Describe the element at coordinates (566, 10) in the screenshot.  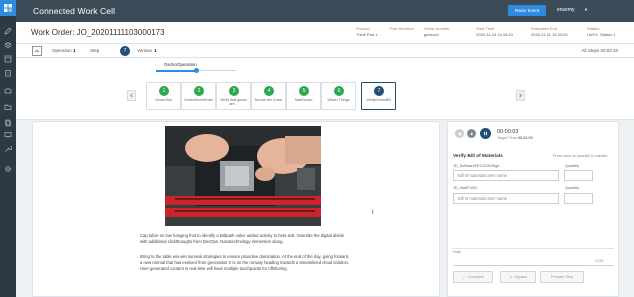
I see `user-menu: ensemy` at that location.